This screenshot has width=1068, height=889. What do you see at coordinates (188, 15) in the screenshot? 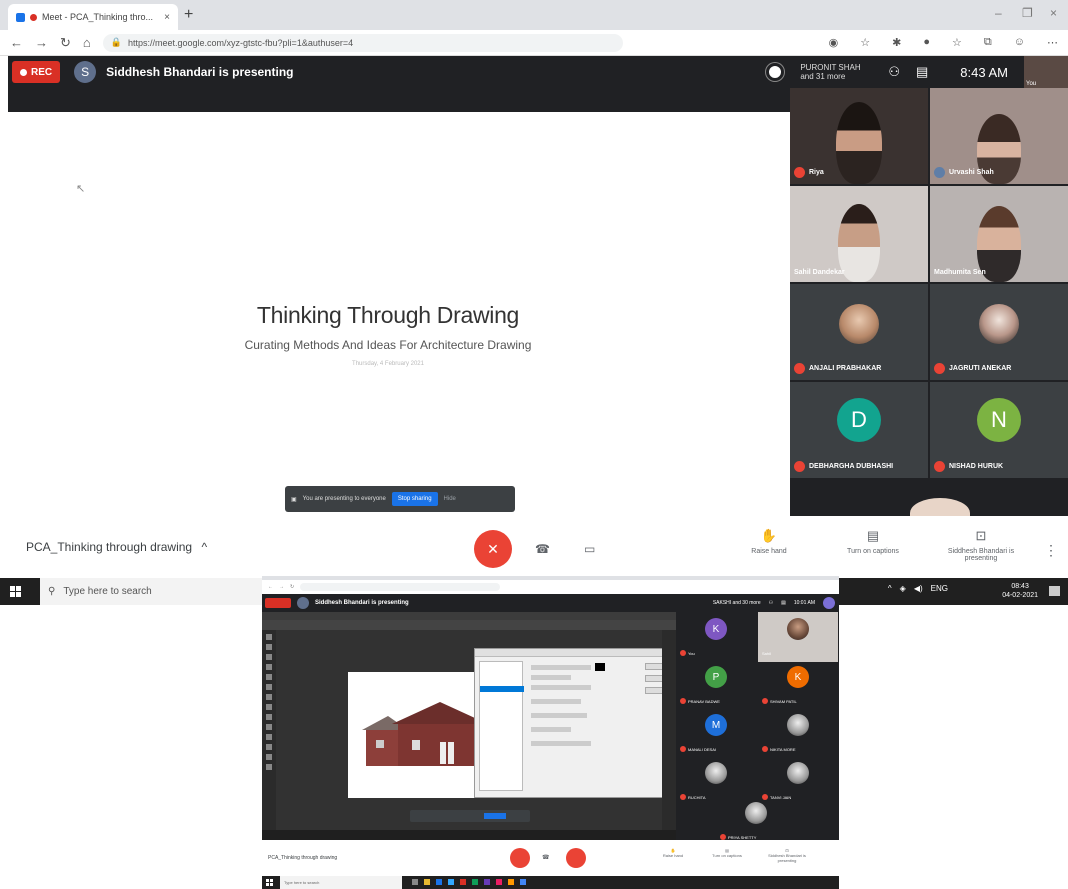
I see `new-tab-button: +` at bounding box center [188, 15].